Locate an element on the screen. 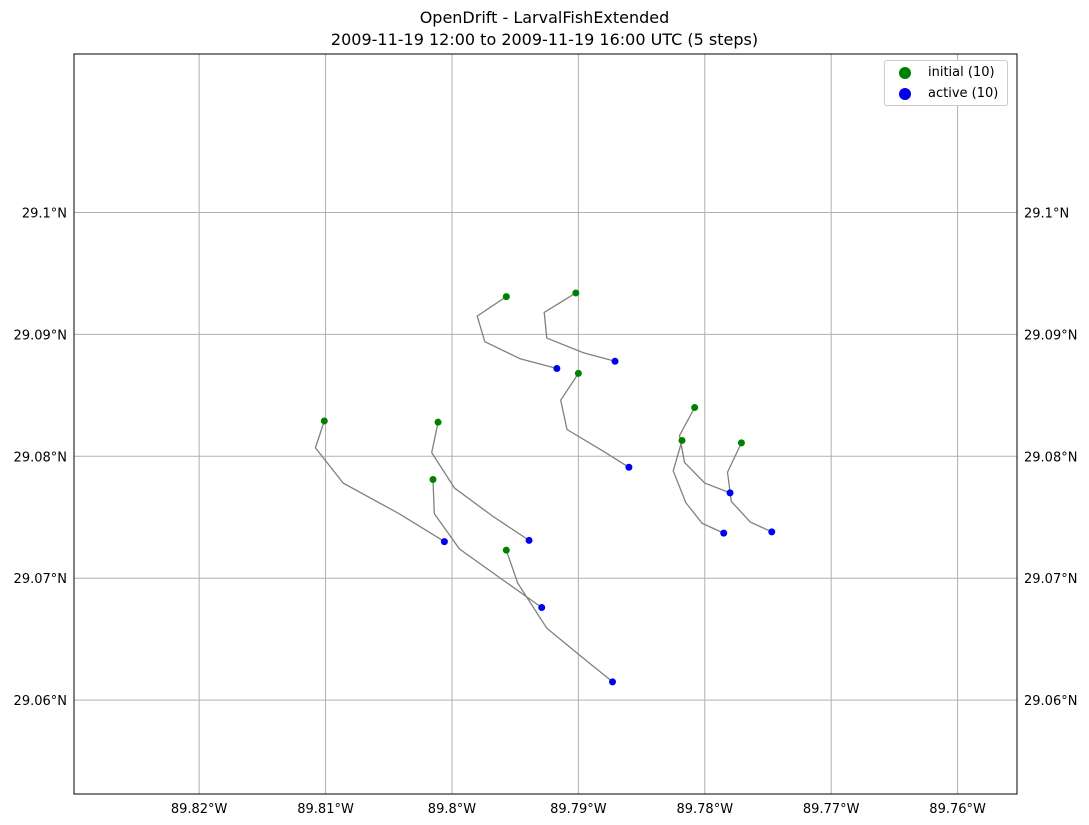 The height and width of the screenshot is (825, 1089). legend-label-initial: initial (10) is located at coordinates (961, 72).